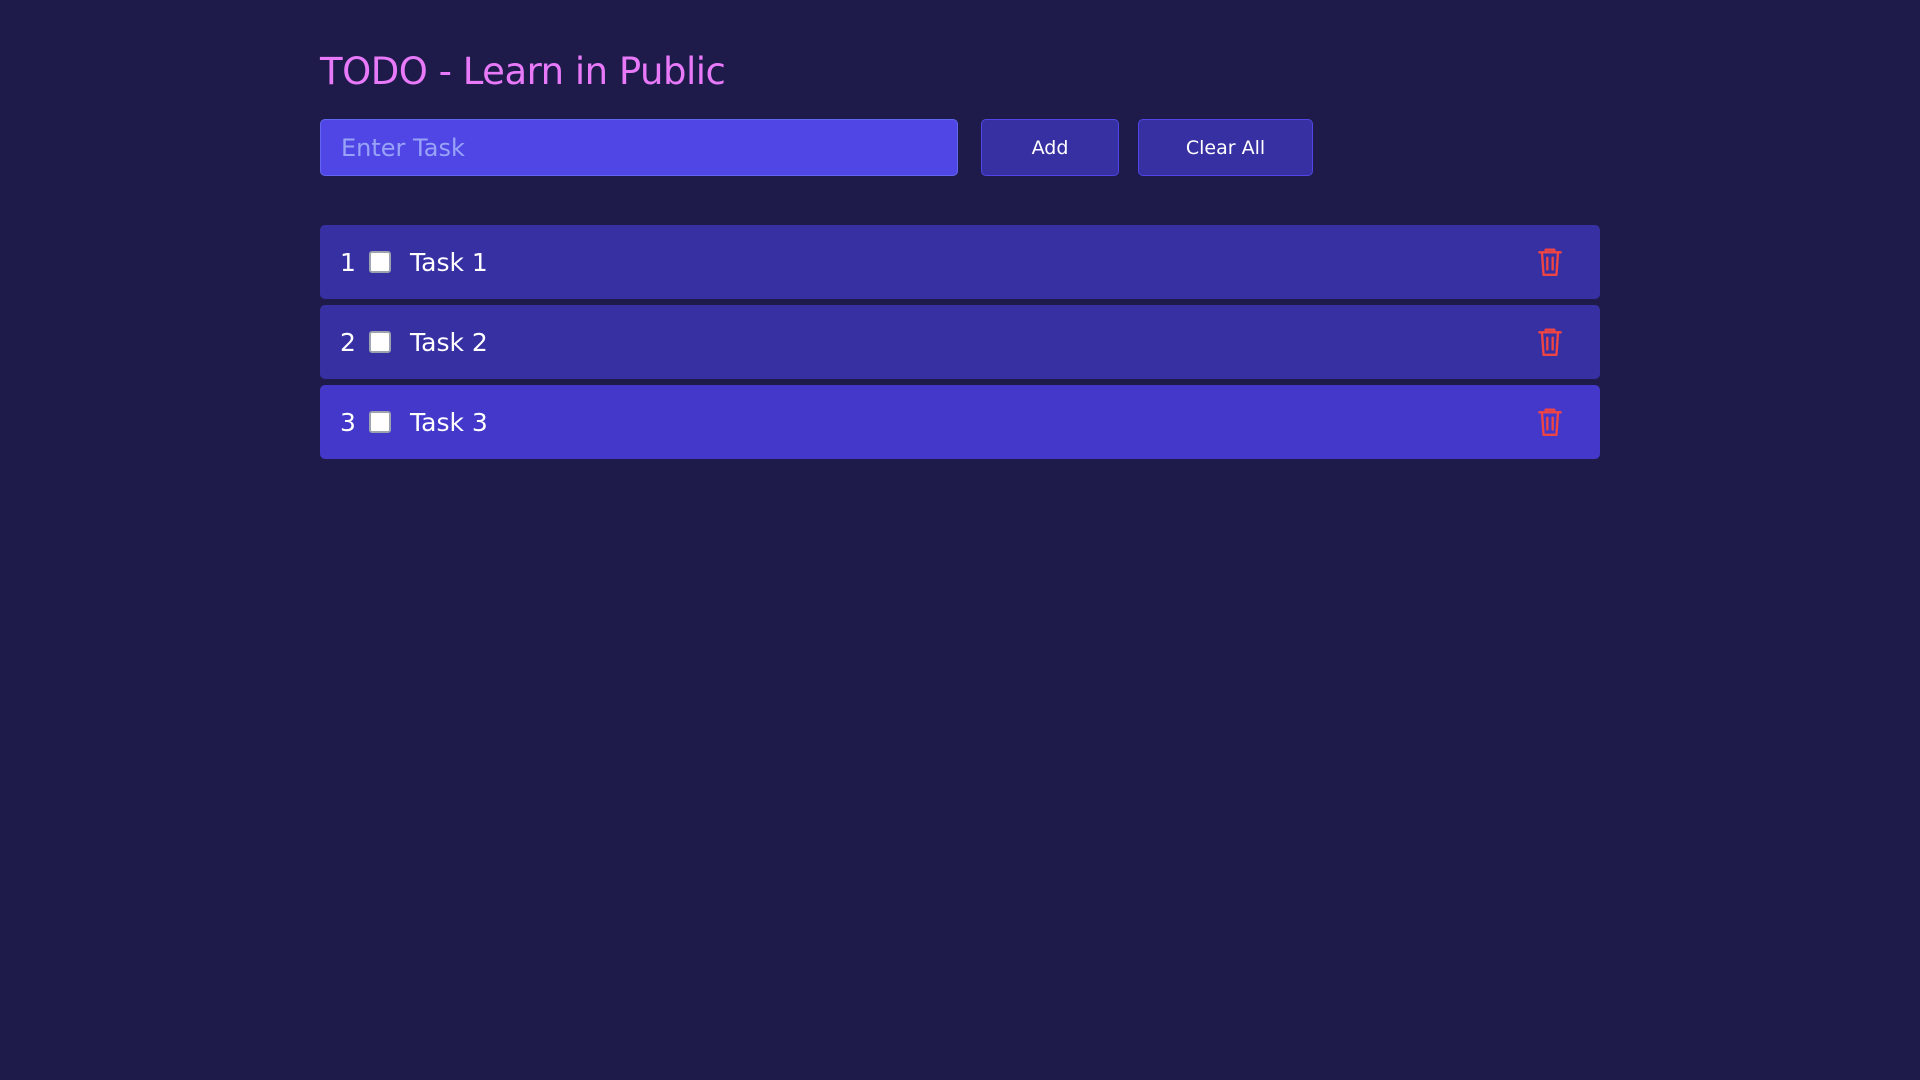 This screenshot has height=1080, width=1920. What do you see at coordinates (960, 147) in the screenshot?
I see `task-form: Add Clear All` at bounding box center [960, 147].